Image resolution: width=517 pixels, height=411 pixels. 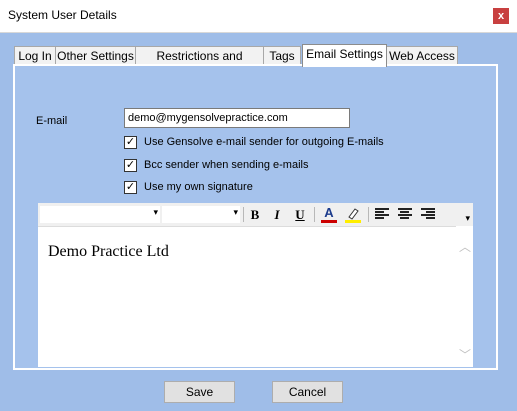 I want to click on bold-button: B, so click(x=255, y=214).